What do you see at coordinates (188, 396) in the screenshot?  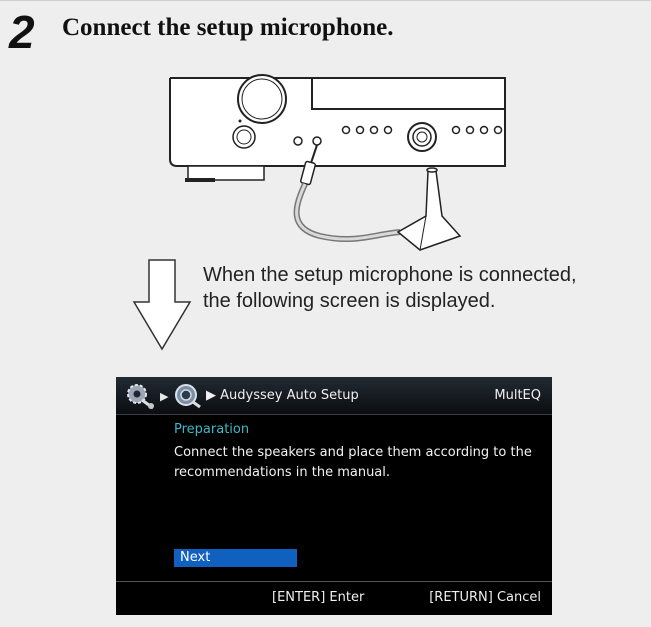 I see `audyssey-speaker-icon` at bounding box center [188, 396].